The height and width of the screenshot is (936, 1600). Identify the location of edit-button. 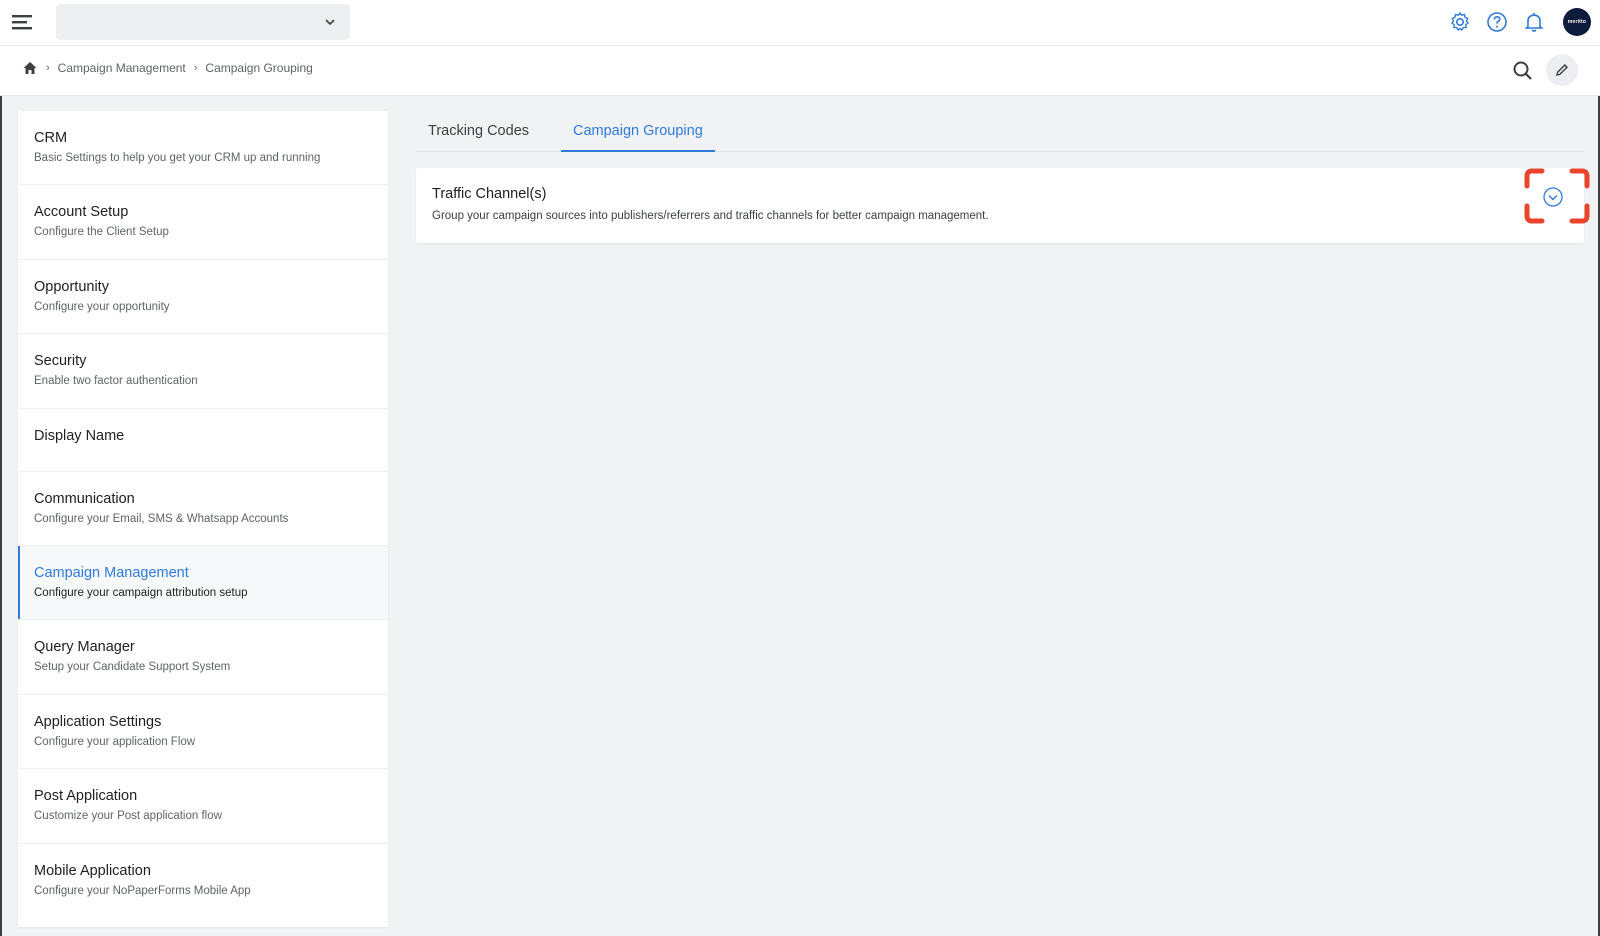
(1562, 70).